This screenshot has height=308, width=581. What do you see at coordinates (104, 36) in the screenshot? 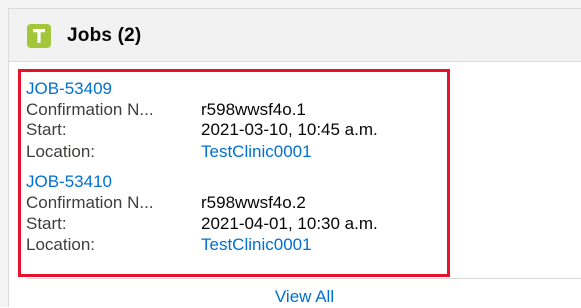
I see `card-title: Jobs (2)` at bounding box center [104, 36].